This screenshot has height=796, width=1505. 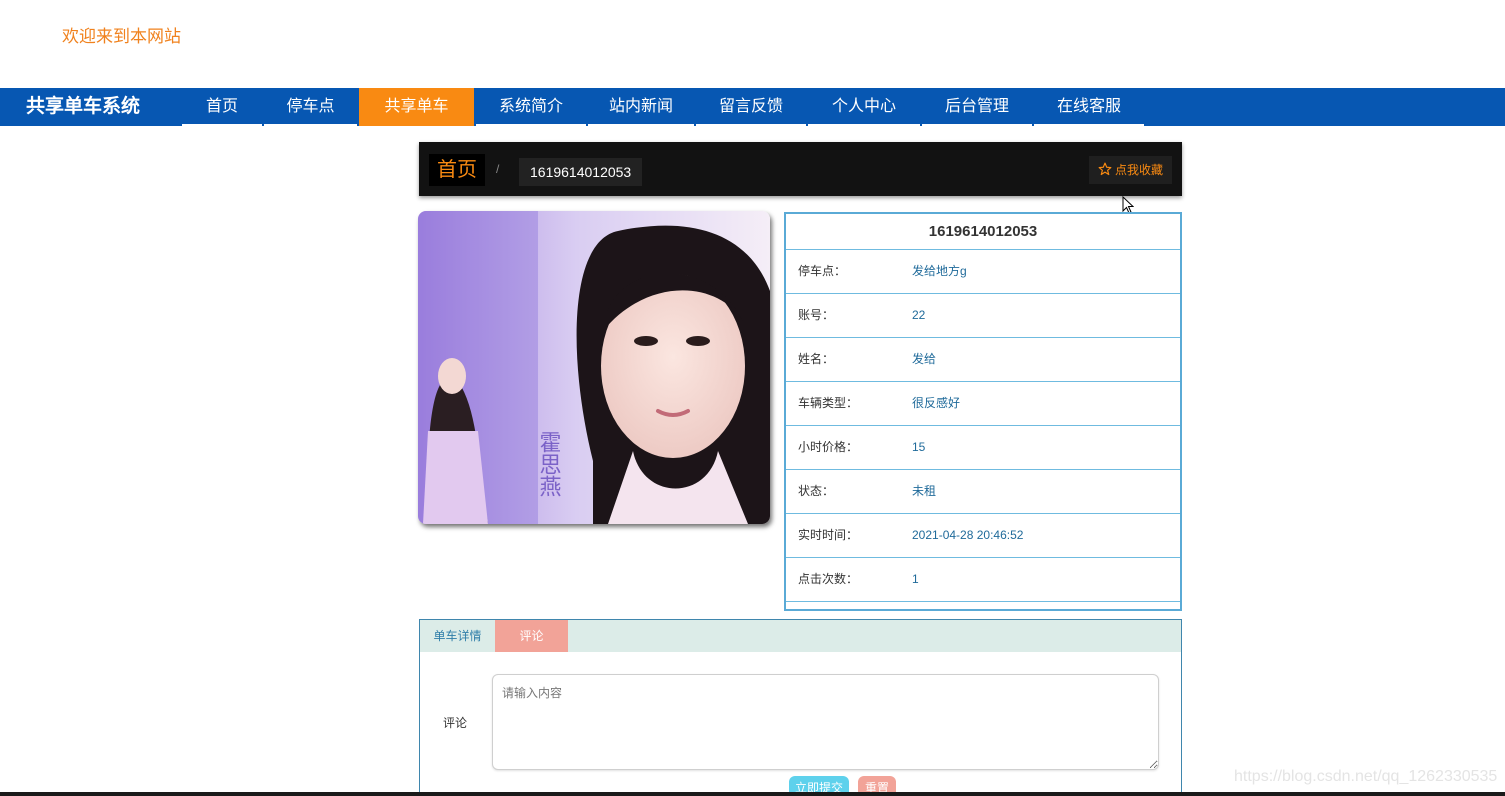 What do you see at coordinates (816, 315) in the screenshot?
I see `detail-label: 账号：` at bounding box center [816, 315].